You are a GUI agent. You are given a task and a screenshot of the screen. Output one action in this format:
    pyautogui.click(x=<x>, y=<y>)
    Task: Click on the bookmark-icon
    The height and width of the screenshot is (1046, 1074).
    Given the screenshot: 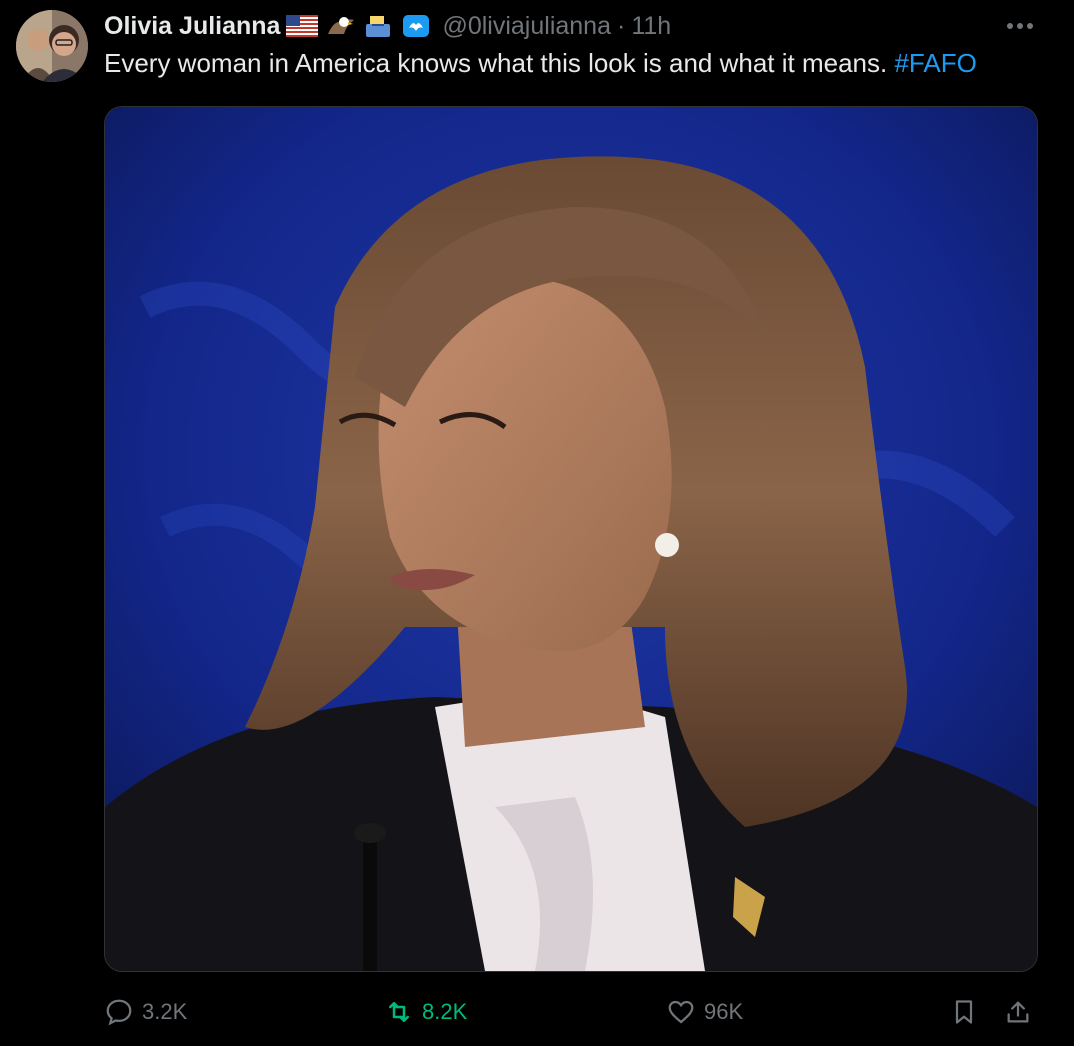 What is the action you would take?
    pyautogui.click(x=964, y=1012)
    